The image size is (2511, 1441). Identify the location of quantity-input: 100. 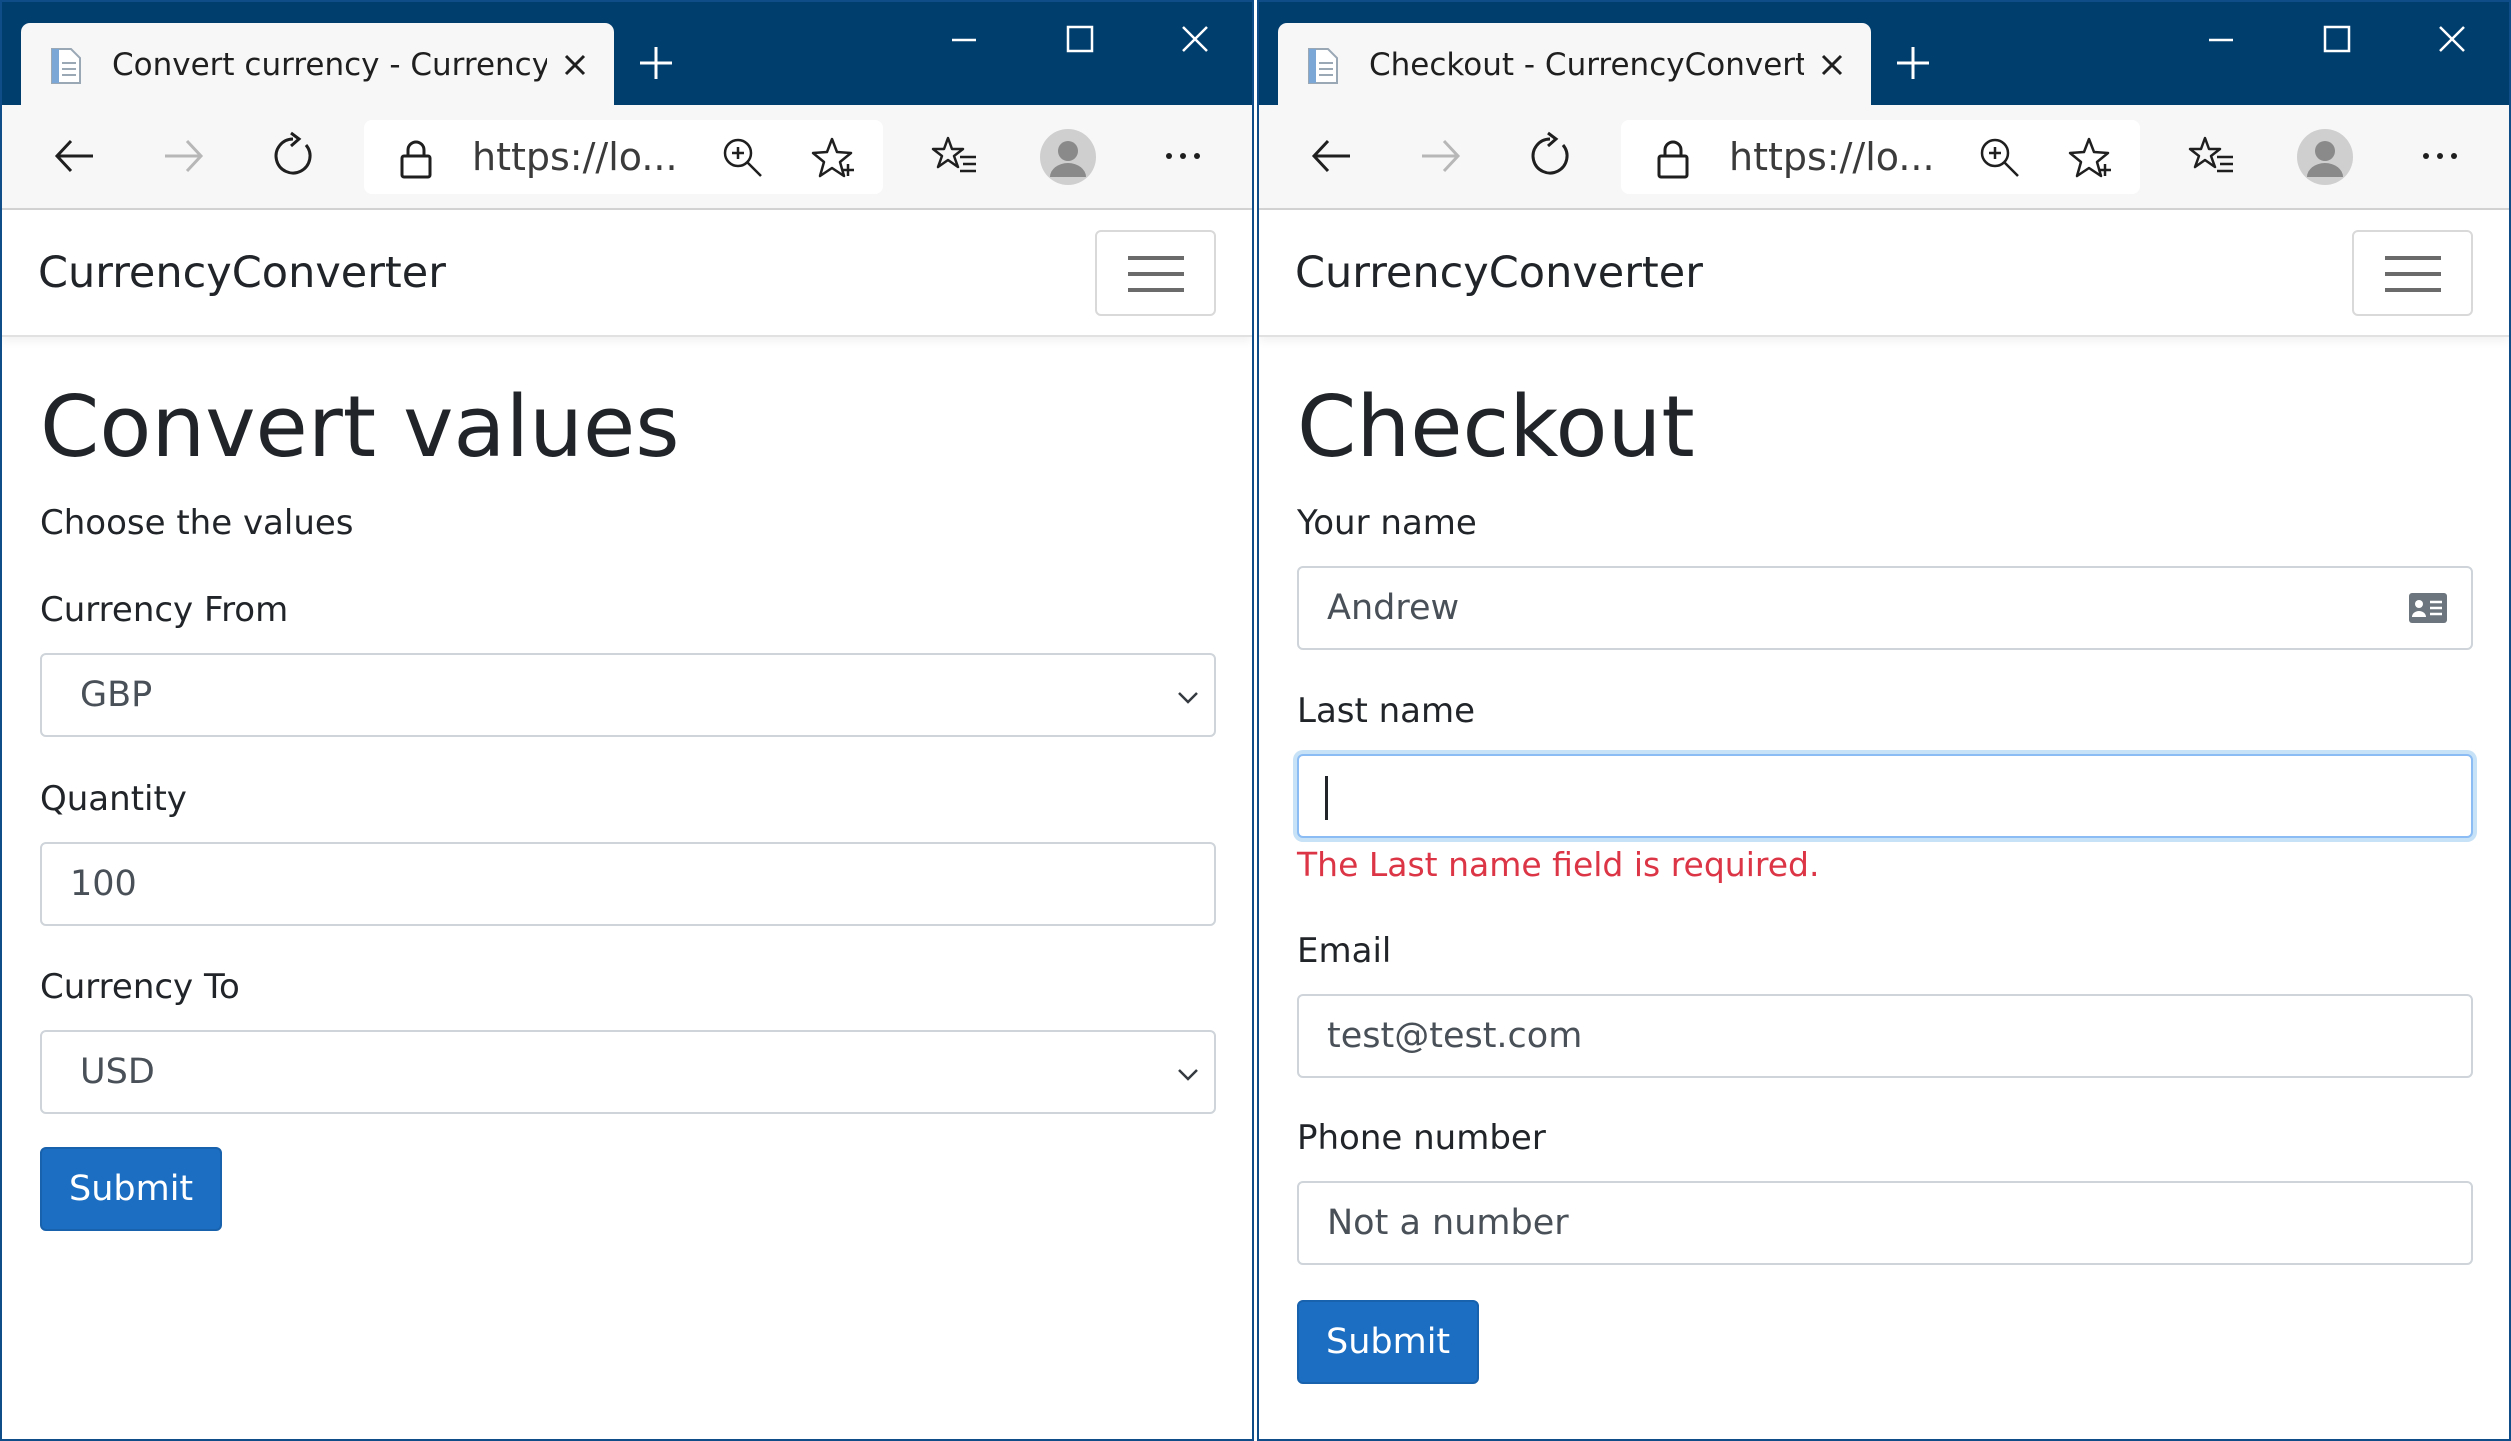
(628, 884).